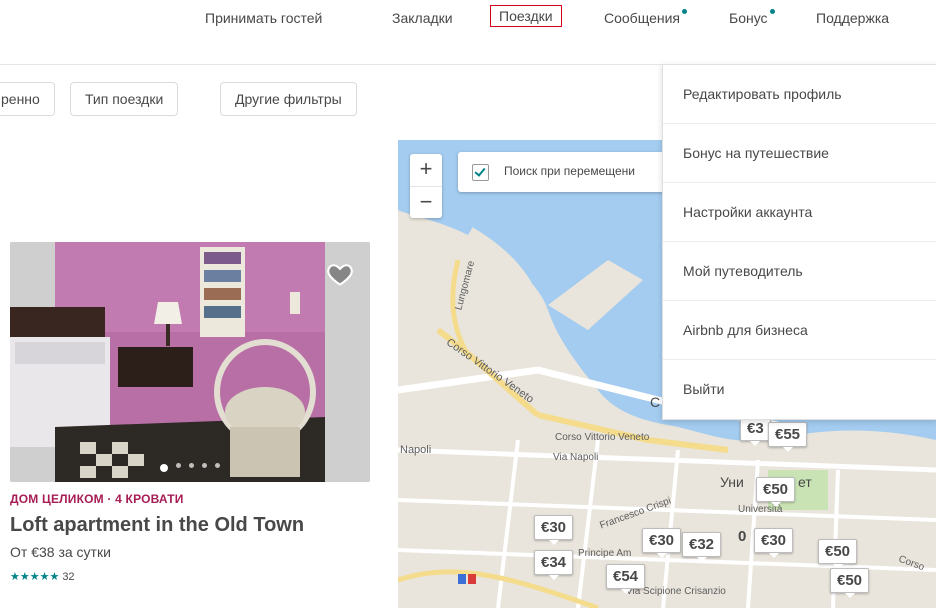  What do you see at coordinates (799, 389) in the screenshot?
I see `menu-item-logout: Выйти` at bounding box center [799, 389].